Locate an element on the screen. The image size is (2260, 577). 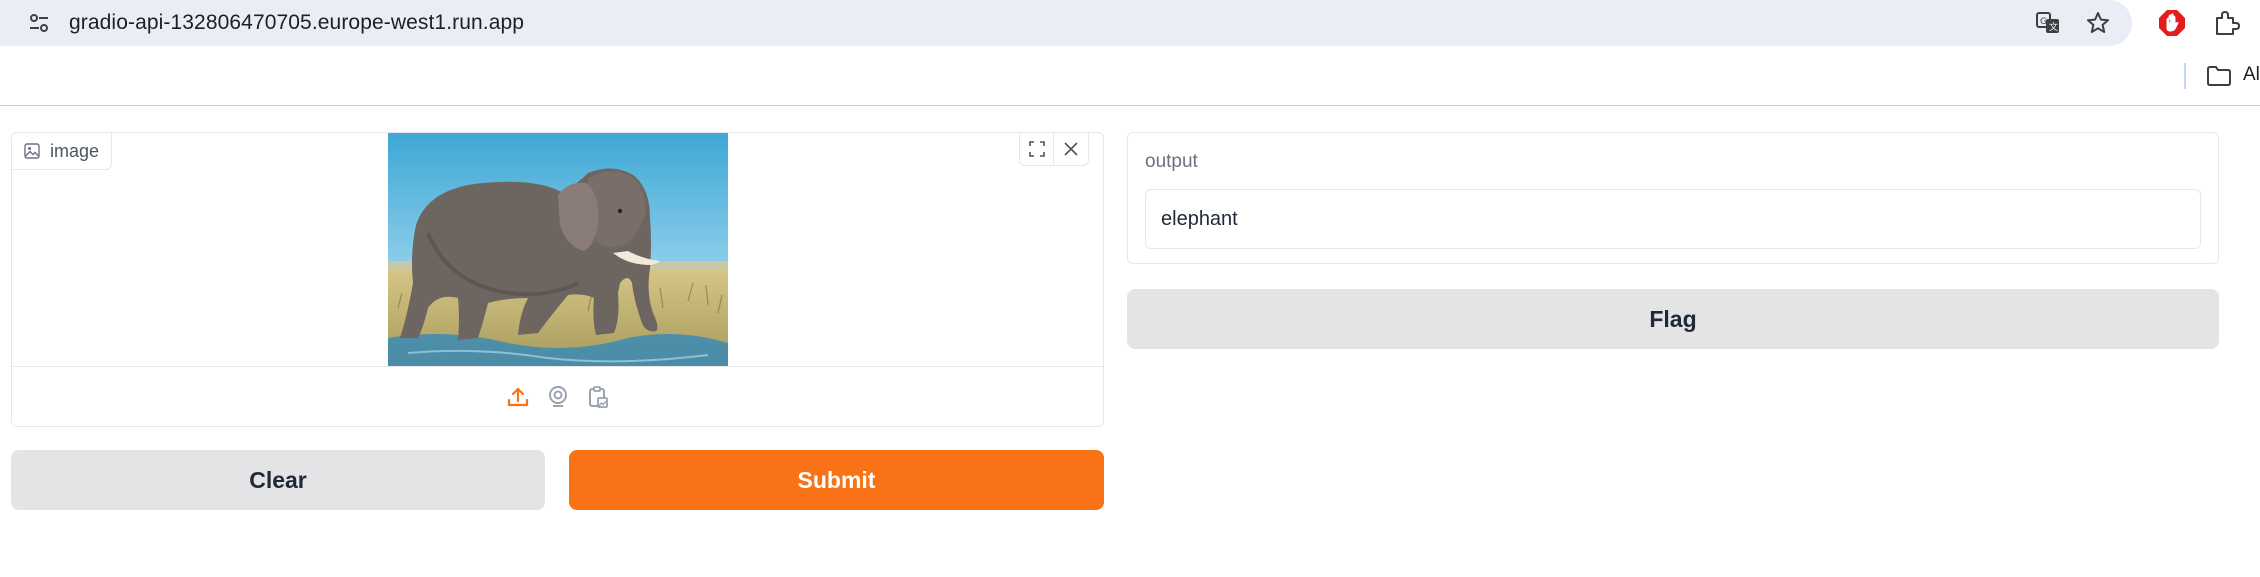
submit-button: Submit is located at coordinates (836, 480).